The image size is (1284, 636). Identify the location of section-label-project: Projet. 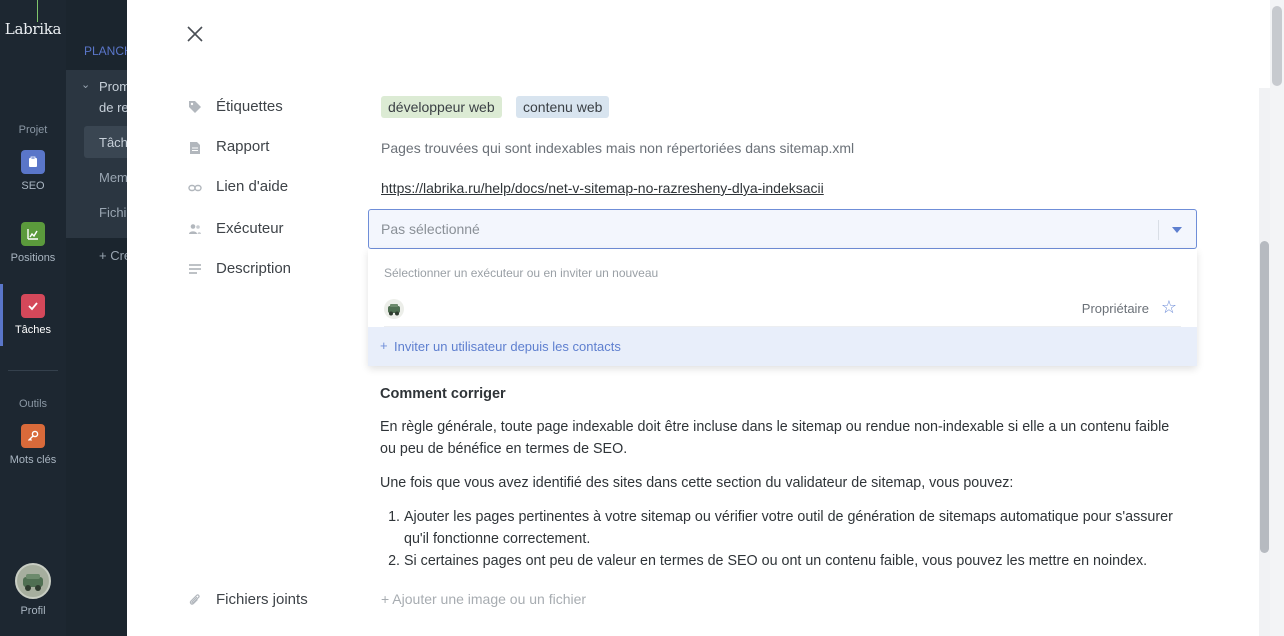
(33, 130).